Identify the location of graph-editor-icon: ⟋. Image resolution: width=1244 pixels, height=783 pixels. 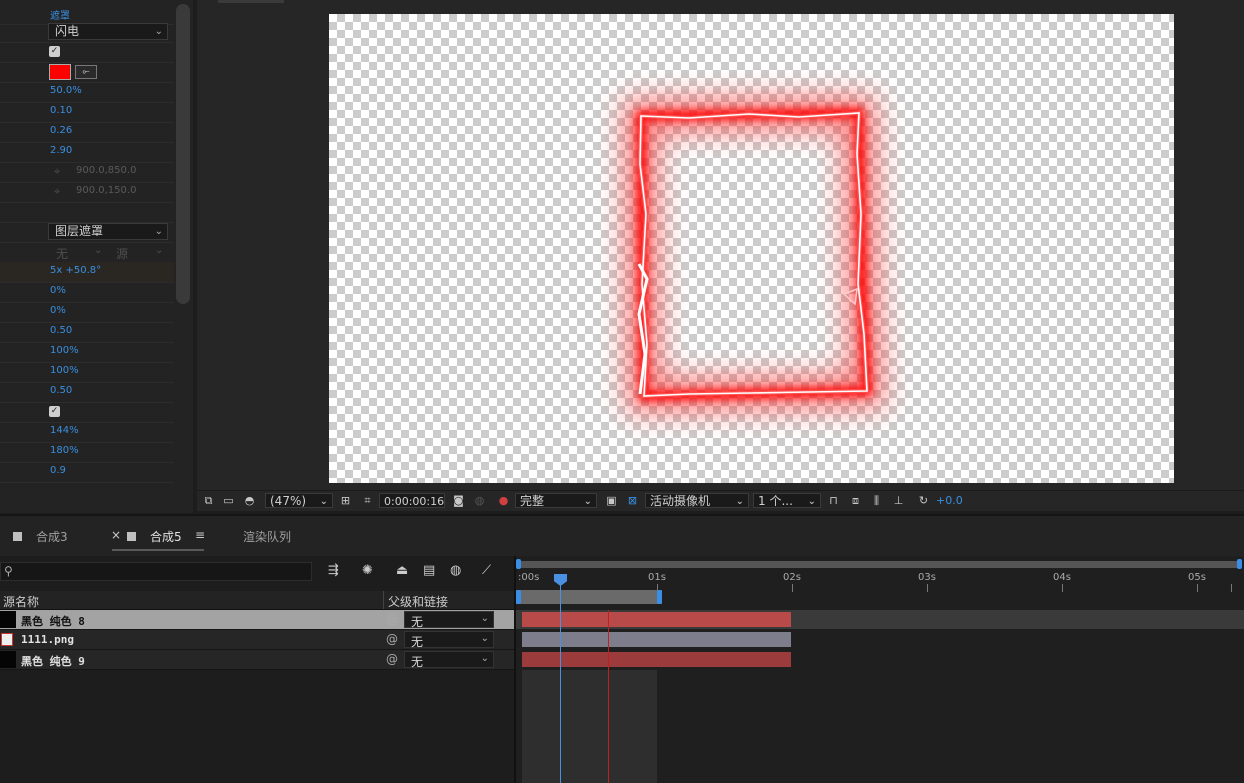
(486, 570).